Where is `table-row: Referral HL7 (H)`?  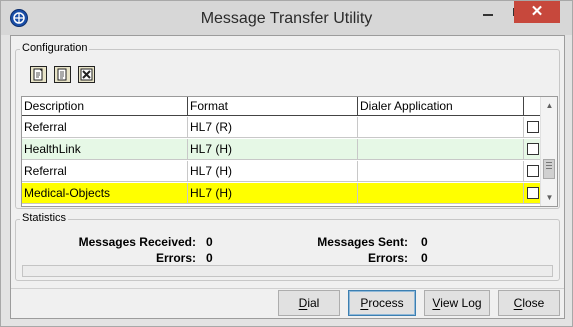
table-row: Referral HL7 (H) is located at coordinates (282, 171).